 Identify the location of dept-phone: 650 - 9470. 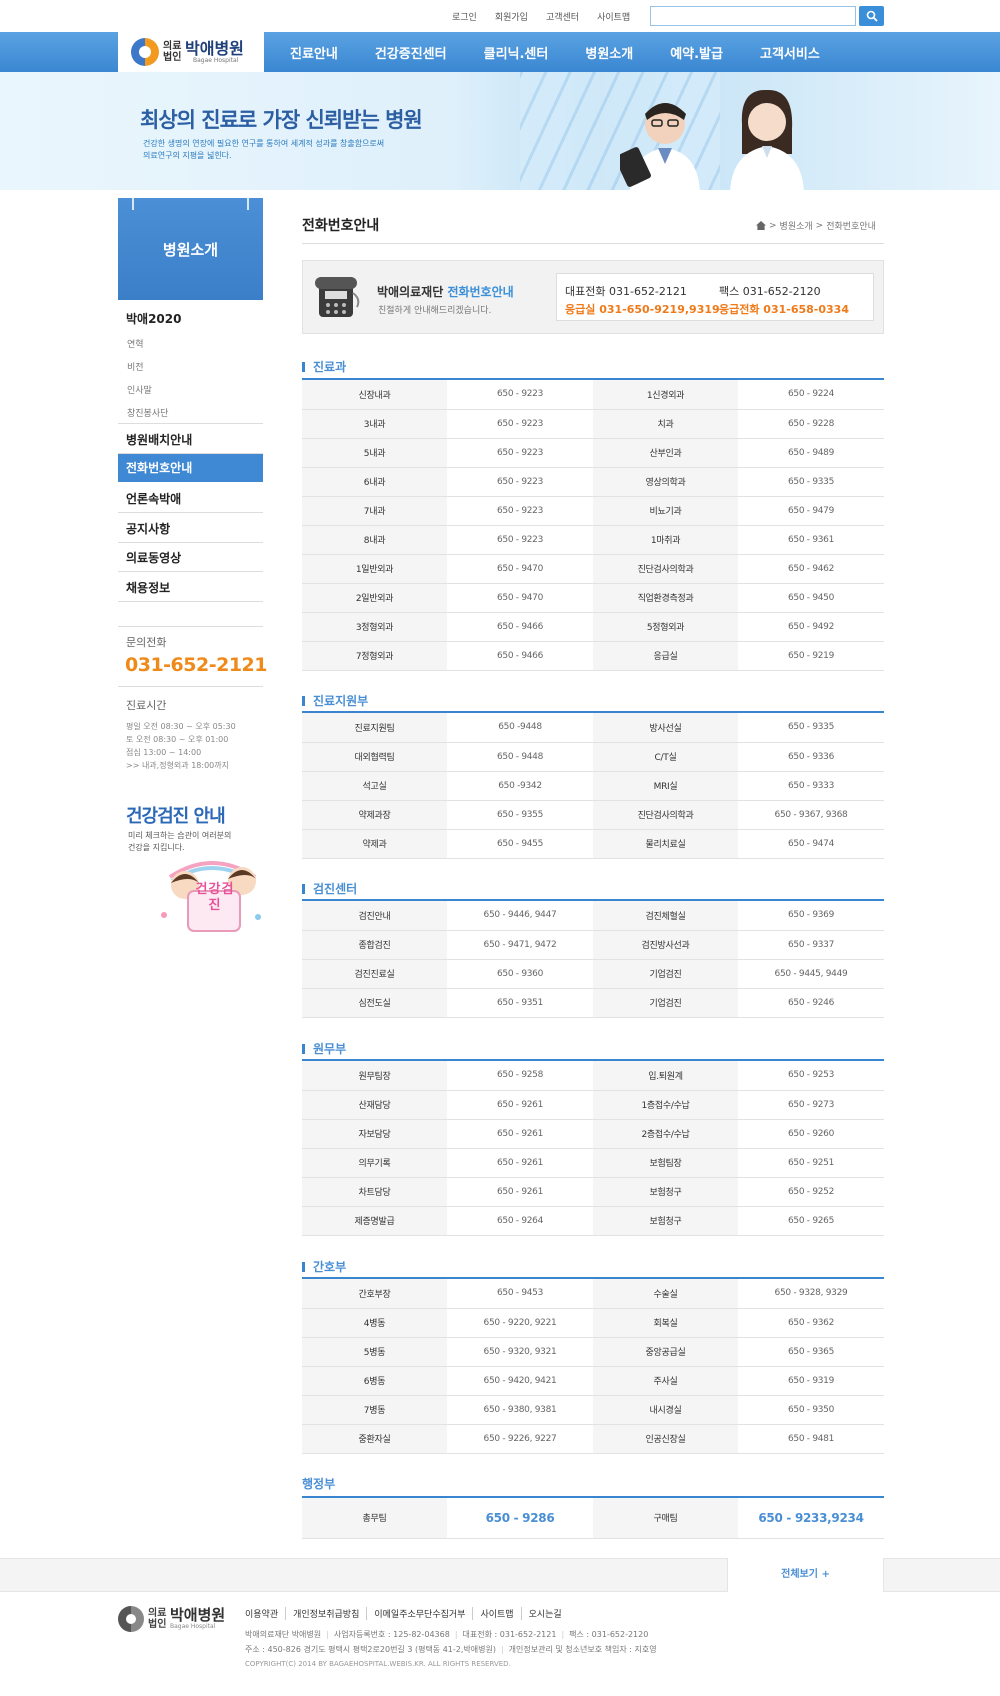
(520, 569).